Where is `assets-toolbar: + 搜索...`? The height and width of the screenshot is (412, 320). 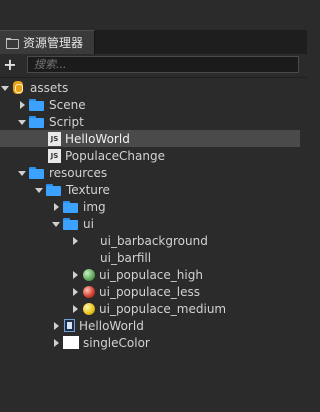 assets-toolbar: + 搜索... is located at coordinates (153, 66).